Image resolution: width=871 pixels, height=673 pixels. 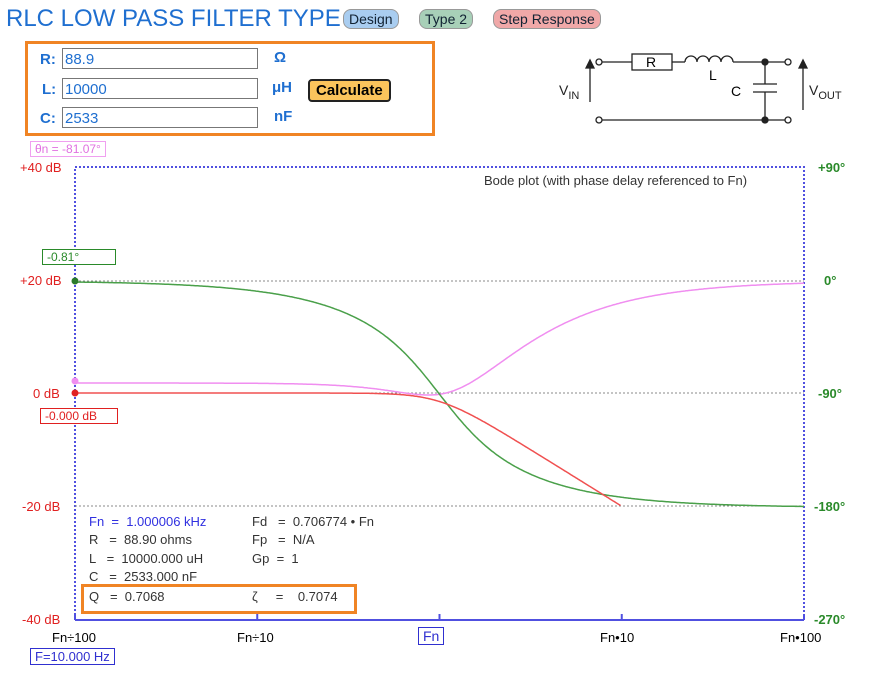 What do you see at coordinates (74, 637) in the screenshot?
I see `x-tick-0: Fn÷100` at bounding box center [74, 637].